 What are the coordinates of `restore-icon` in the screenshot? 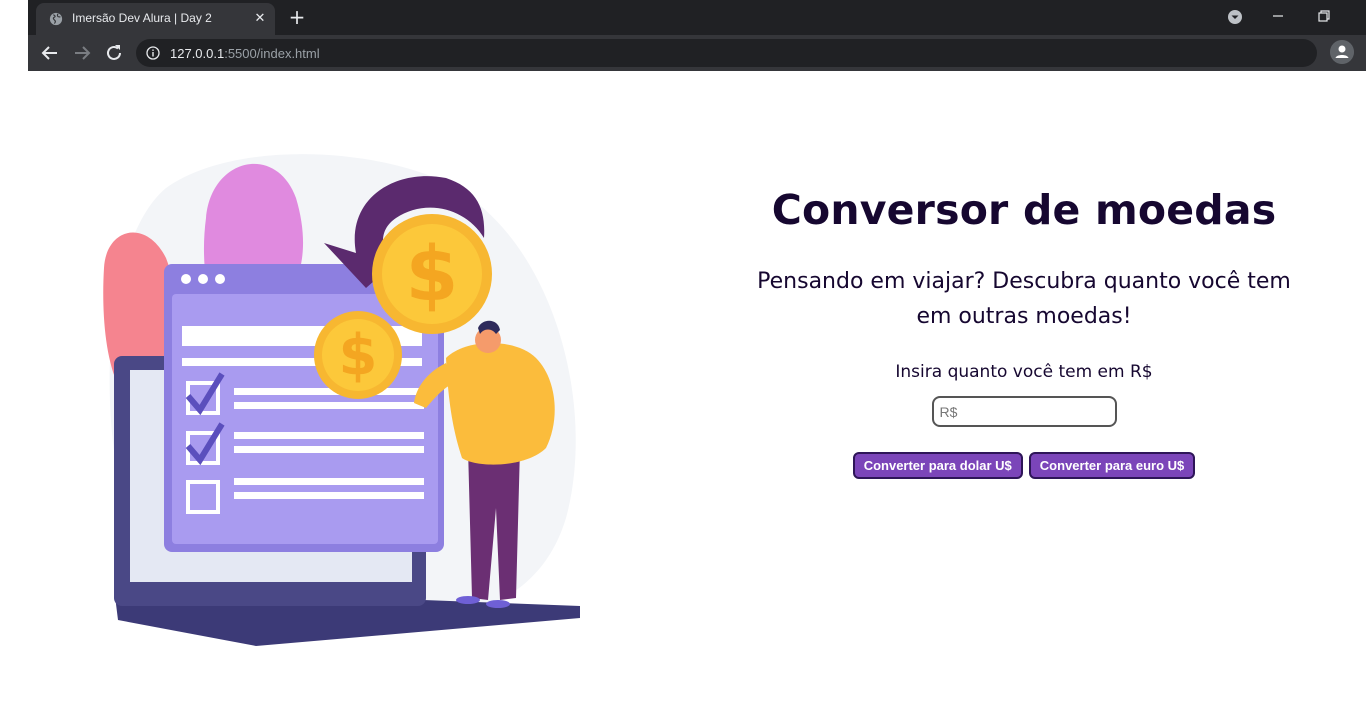 It's located at (1324, 16).